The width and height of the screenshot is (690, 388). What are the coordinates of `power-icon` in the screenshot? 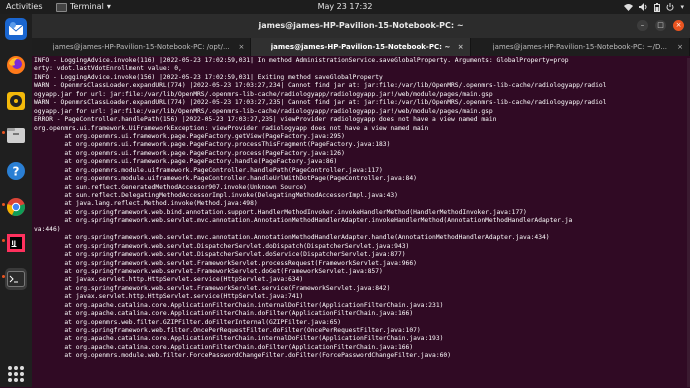 It's located at (670, 7).